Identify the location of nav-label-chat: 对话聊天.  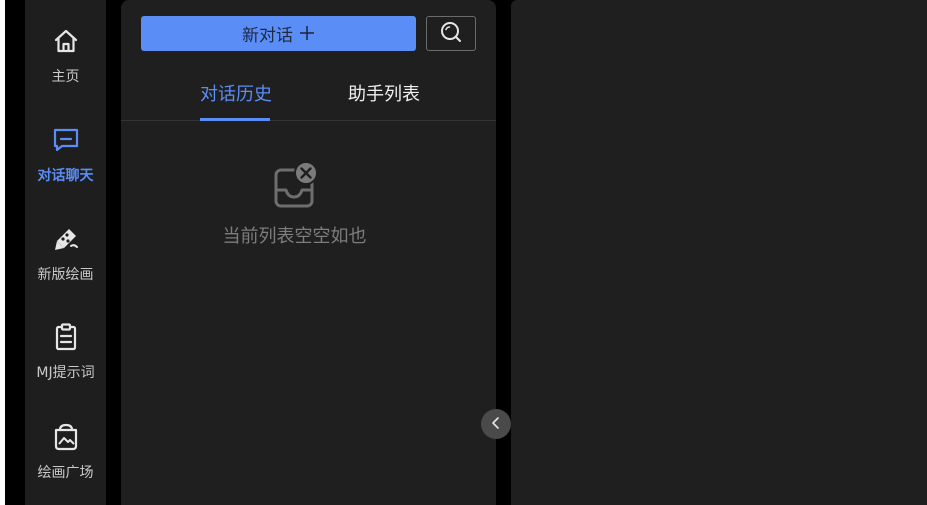
(65, 176).